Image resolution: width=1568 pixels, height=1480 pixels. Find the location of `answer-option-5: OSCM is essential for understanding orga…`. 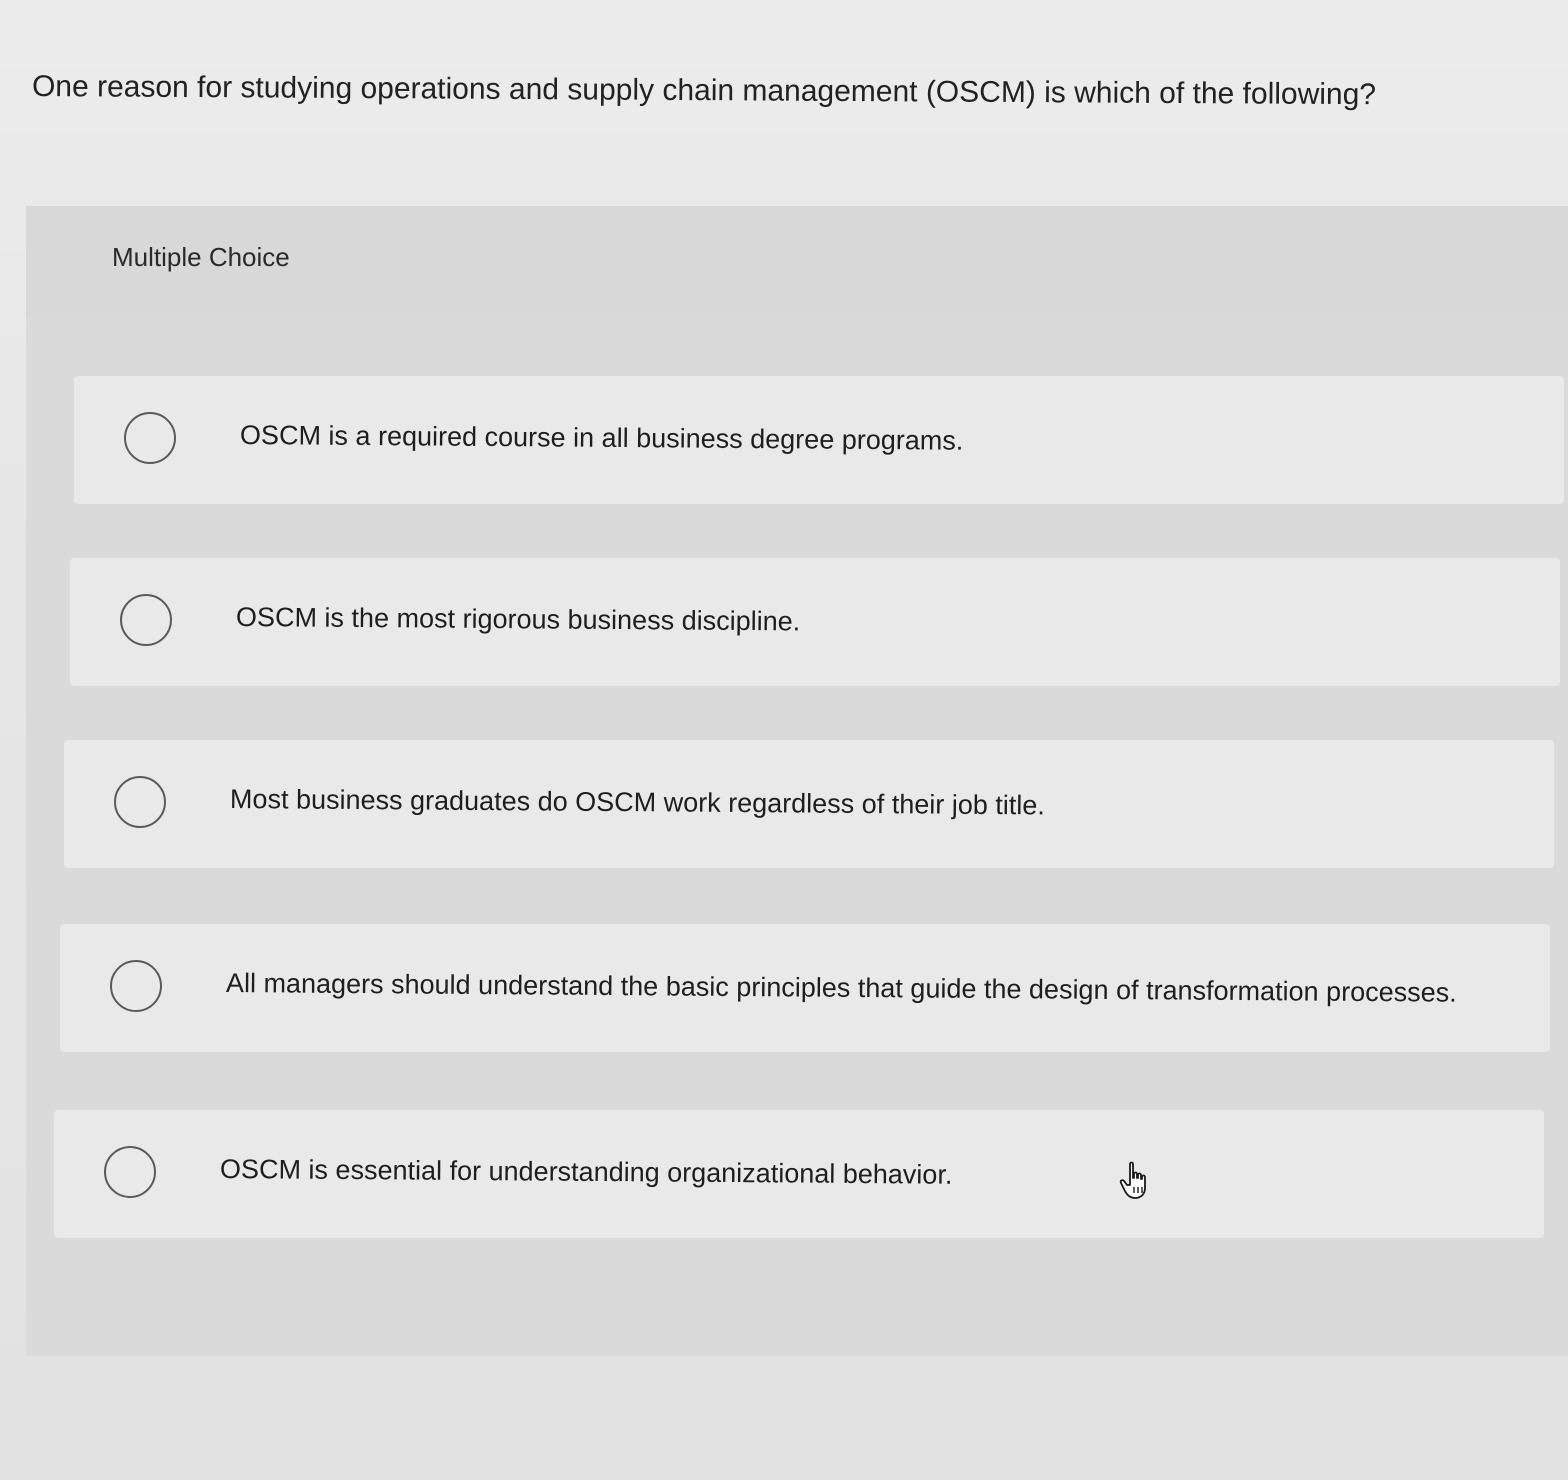

answer-option-5: OSCM is essential for understanding orga… is located at coordinates (799, 1174).